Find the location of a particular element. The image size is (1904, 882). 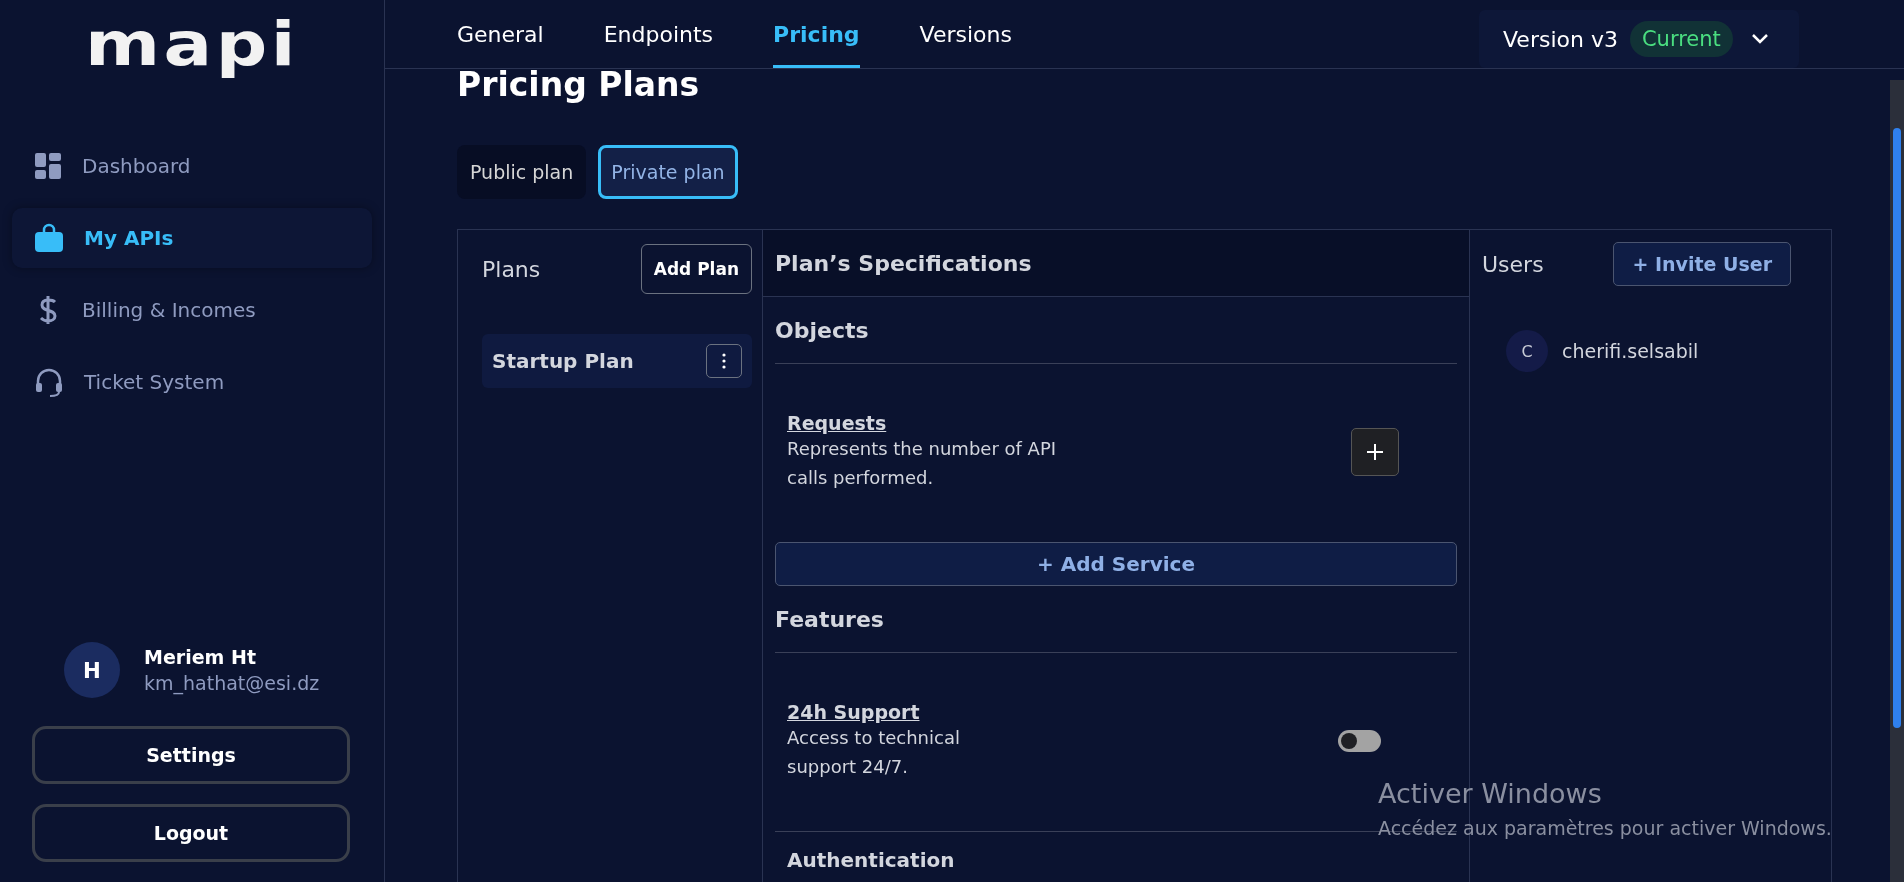

item-description: Access to technical support 24/7. is located at coordinates (874, 752).